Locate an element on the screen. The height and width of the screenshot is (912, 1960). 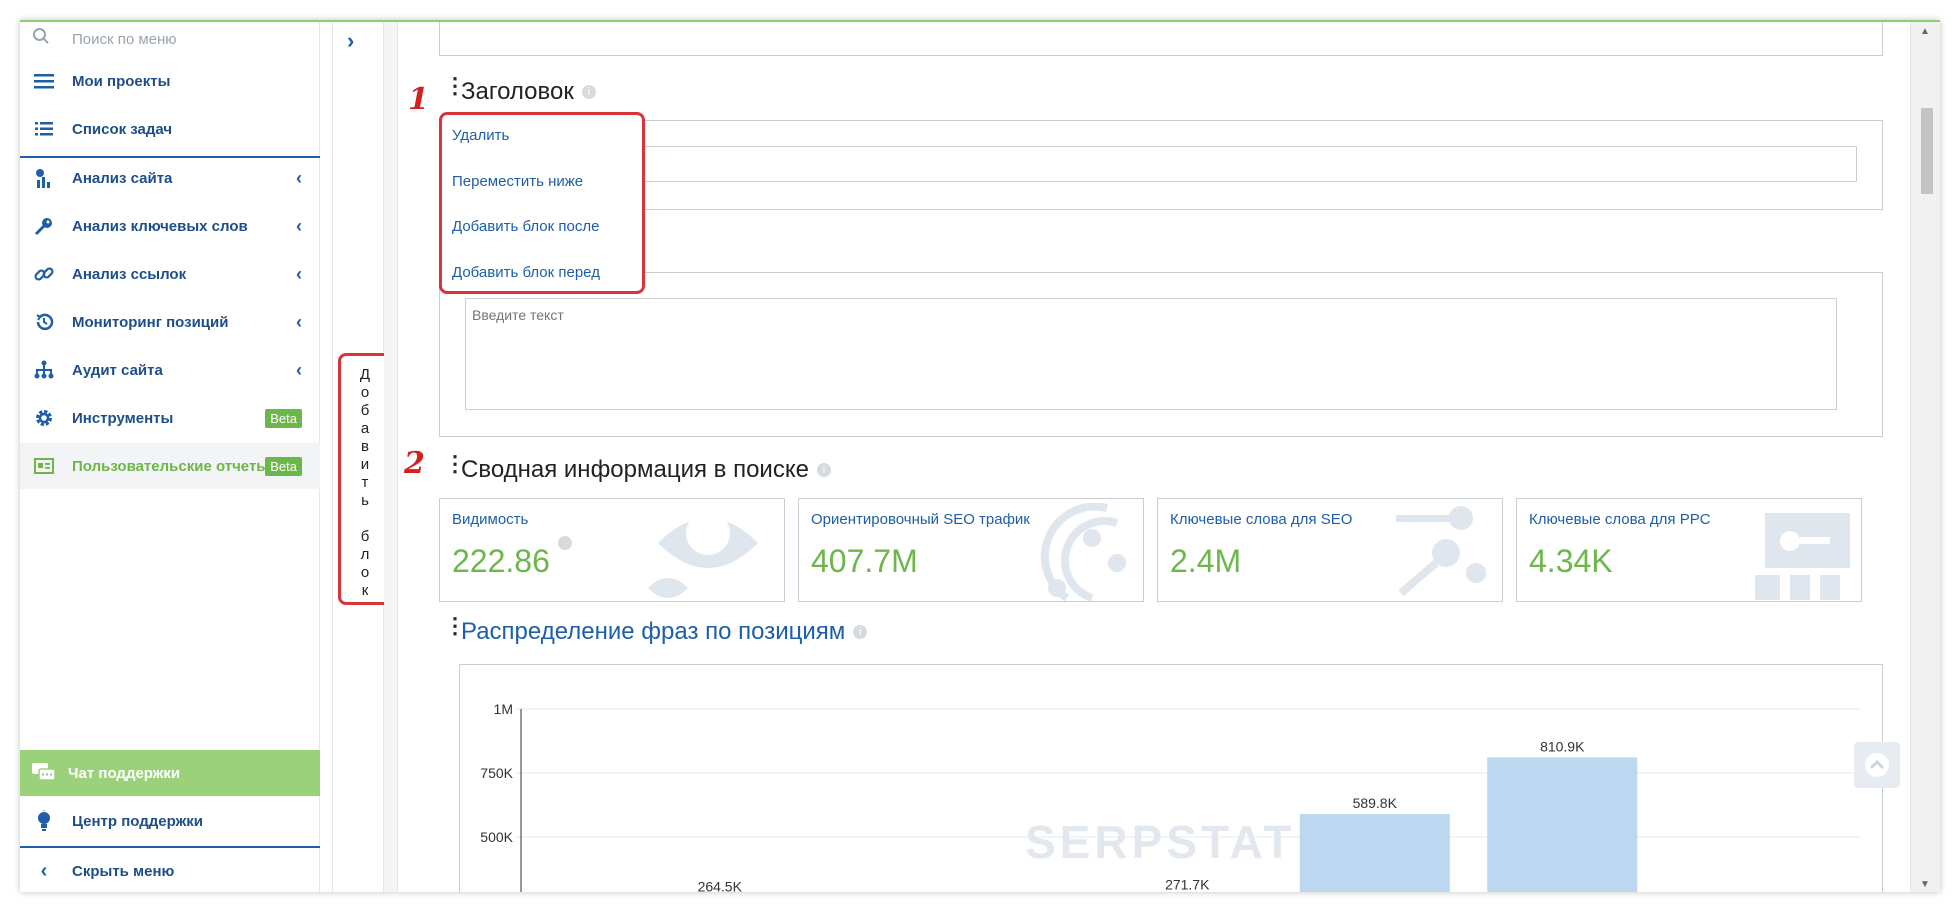
sidebar-item-rank-tracking: Мониторинг позиций ‹ is located at coordinates (170, 322).